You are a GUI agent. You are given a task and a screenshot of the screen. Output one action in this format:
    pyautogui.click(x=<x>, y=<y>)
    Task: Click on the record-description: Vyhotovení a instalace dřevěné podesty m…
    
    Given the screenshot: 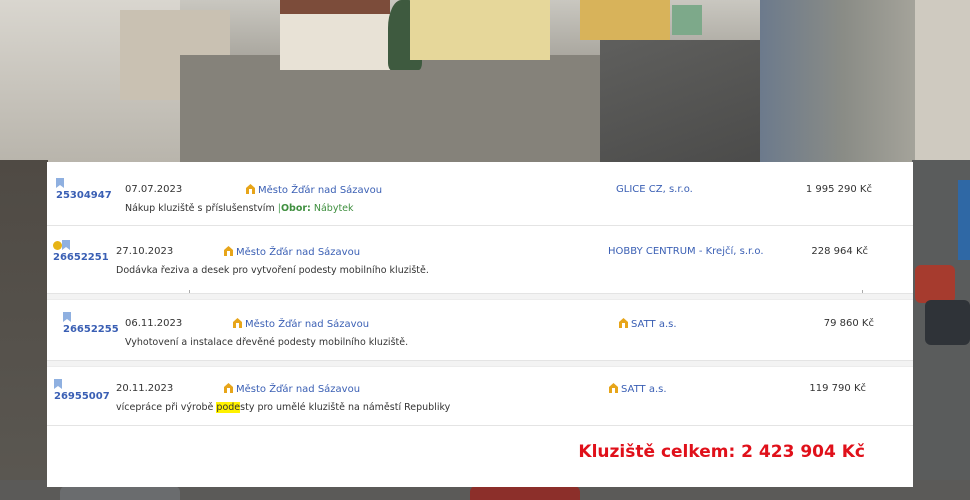 What is the action you would take?
    pyautogui.click(x=267, y=342)
    